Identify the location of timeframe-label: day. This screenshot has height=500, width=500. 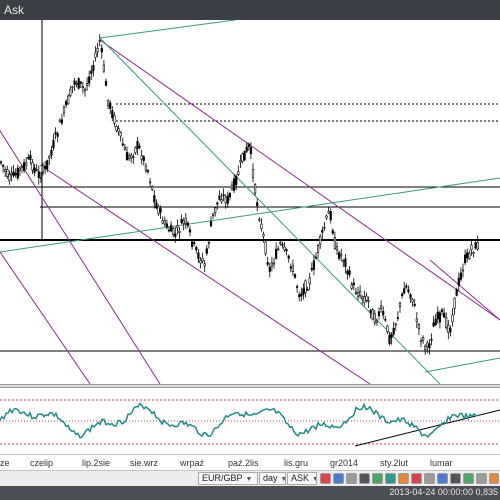
(270, 478).